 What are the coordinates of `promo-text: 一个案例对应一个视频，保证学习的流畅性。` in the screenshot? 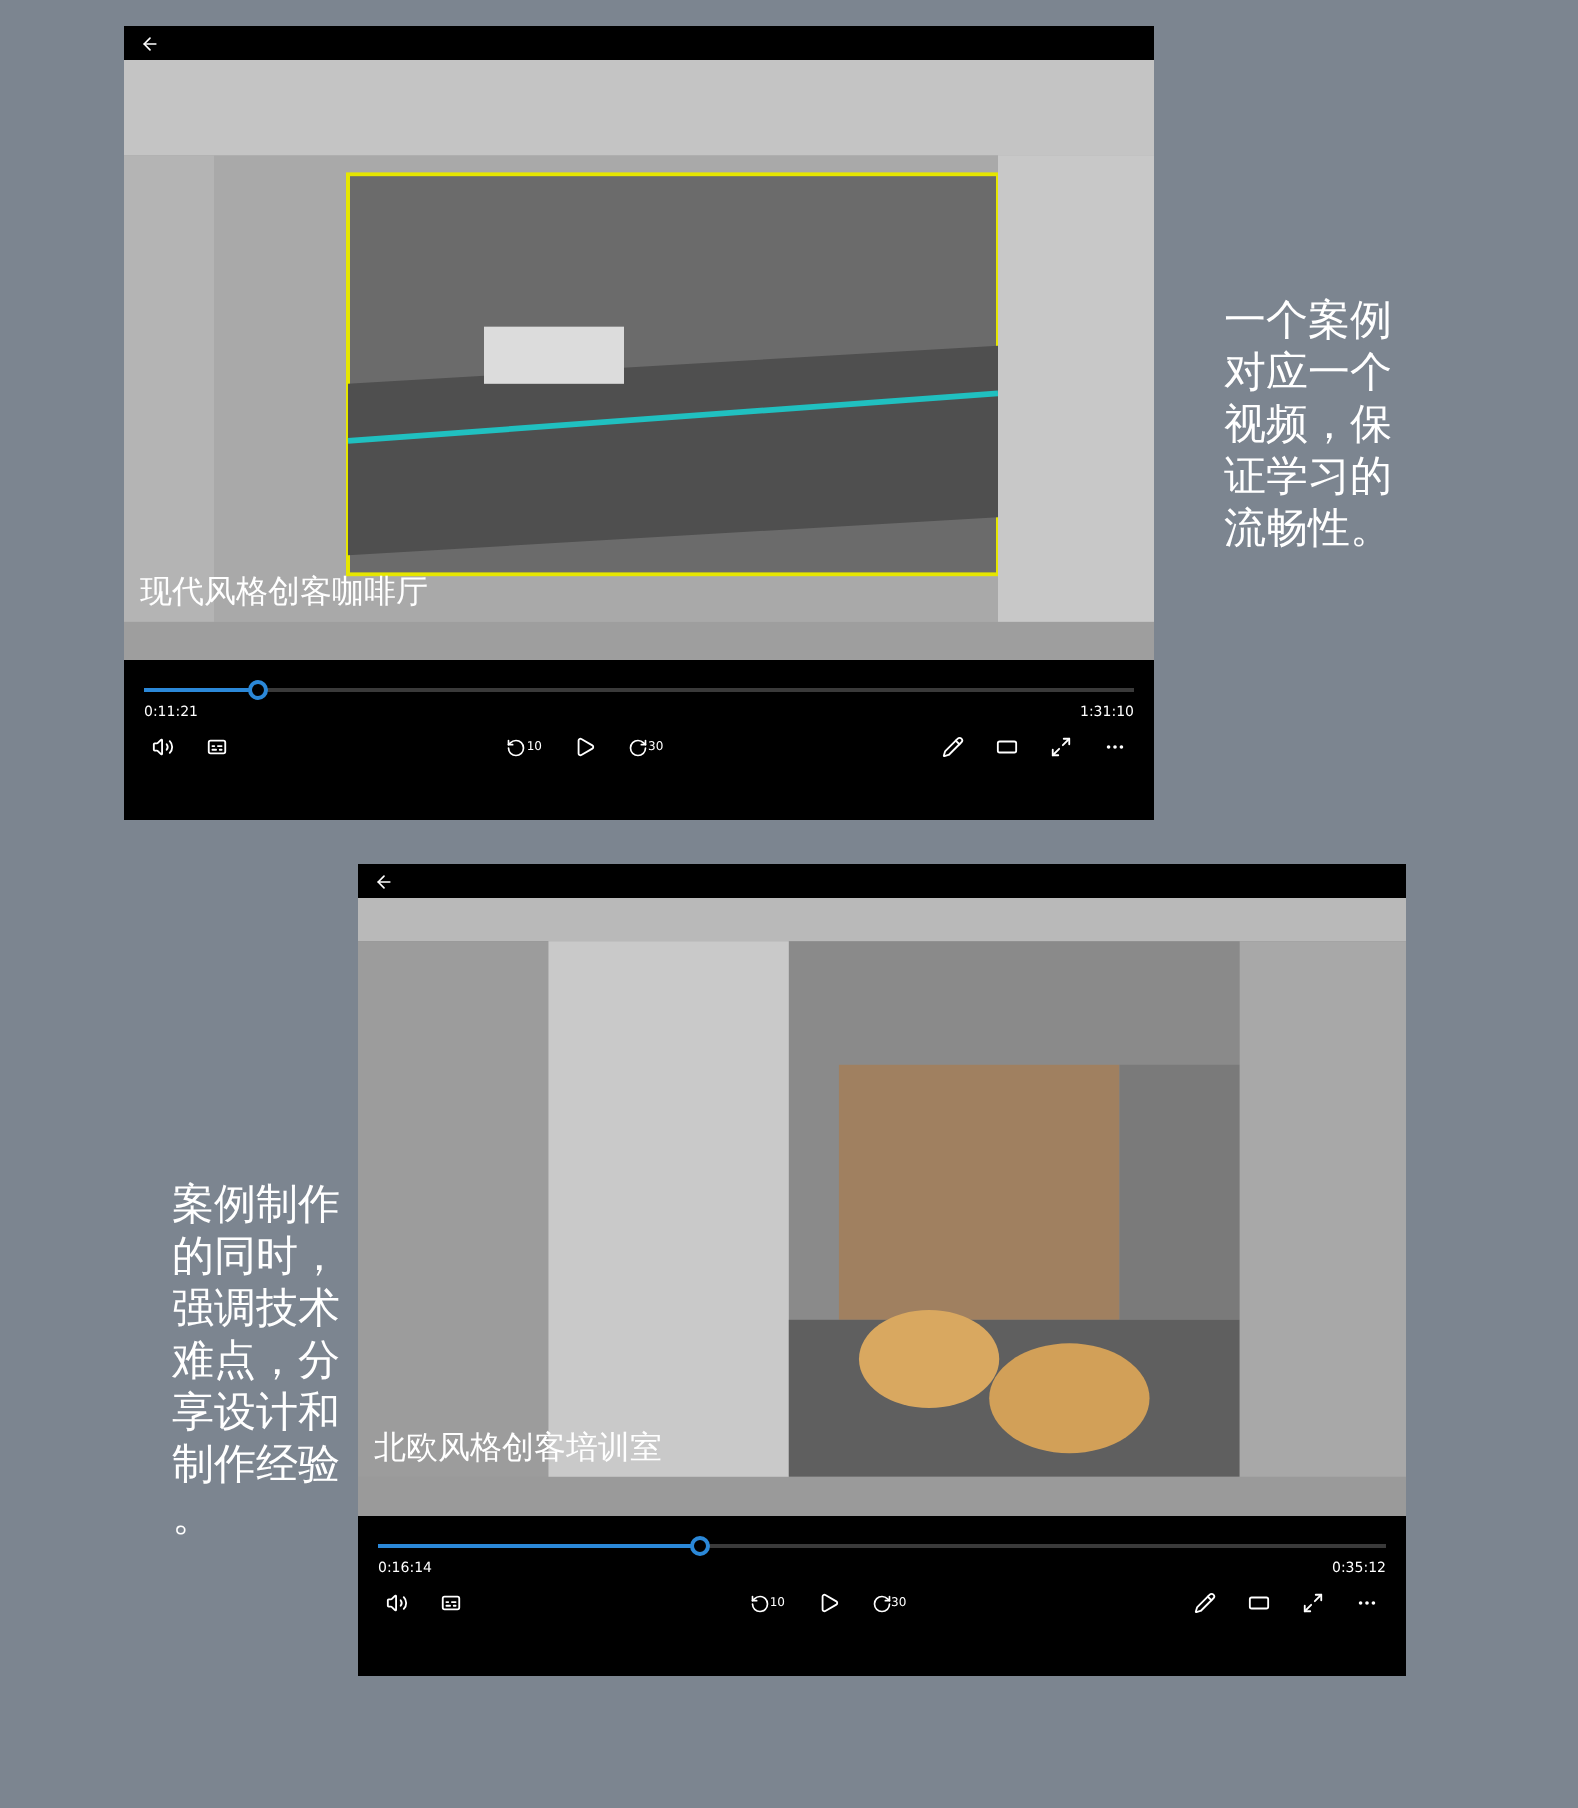 It's located at (1308, 424).